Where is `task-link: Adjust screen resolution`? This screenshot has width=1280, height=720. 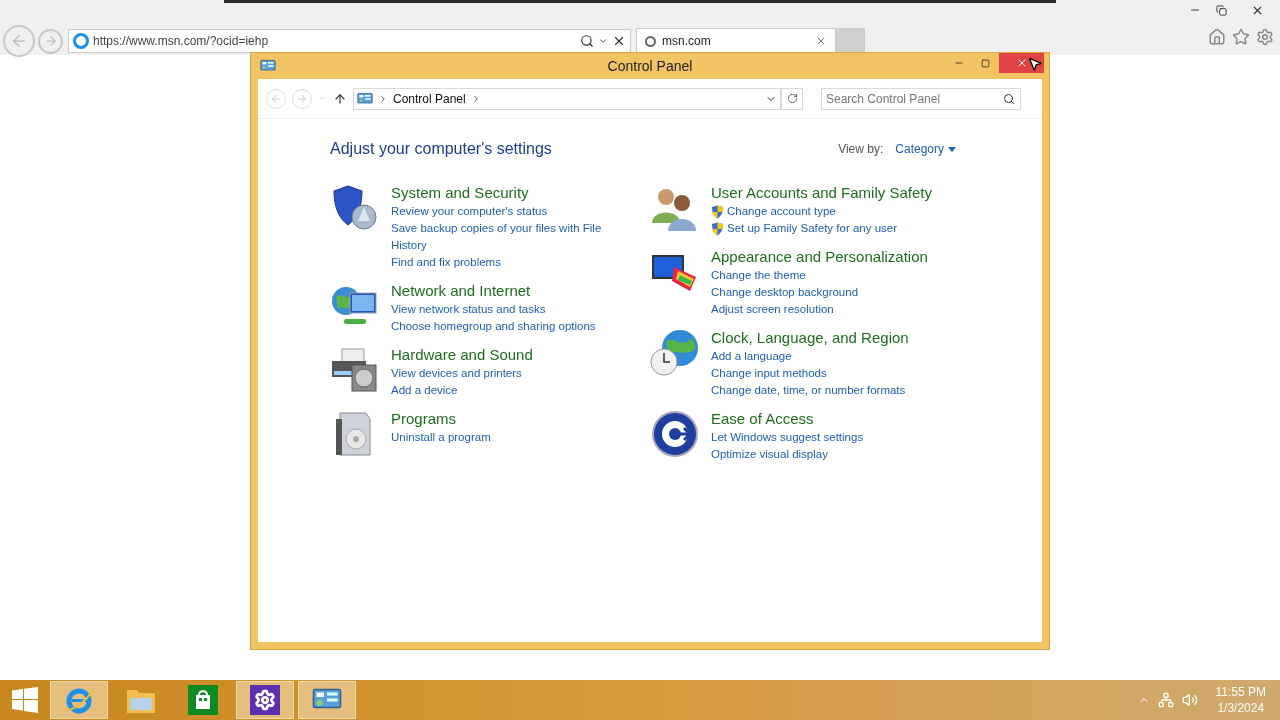
task-link: Adjust screen resolution is located at coordinates (772, 309).